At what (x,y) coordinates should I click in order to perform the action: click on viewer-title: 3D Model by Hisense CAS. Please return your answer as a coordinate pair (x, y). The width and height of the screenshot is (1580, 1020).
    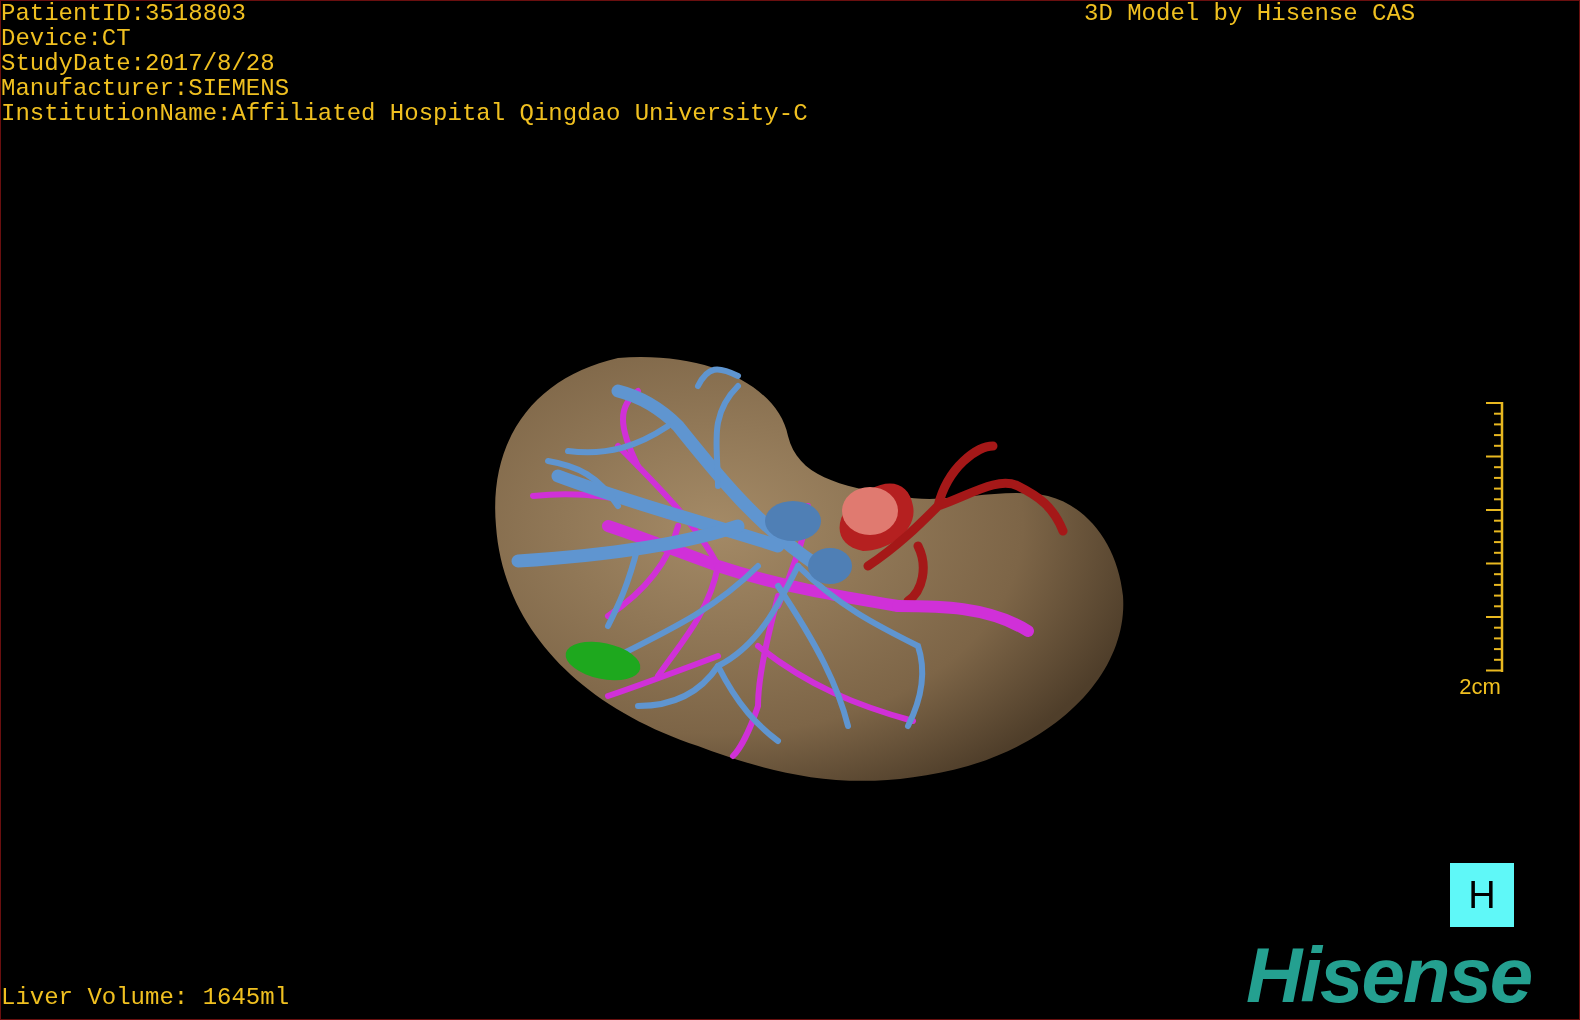
    Looking at the image, I should click on (1250, 13).